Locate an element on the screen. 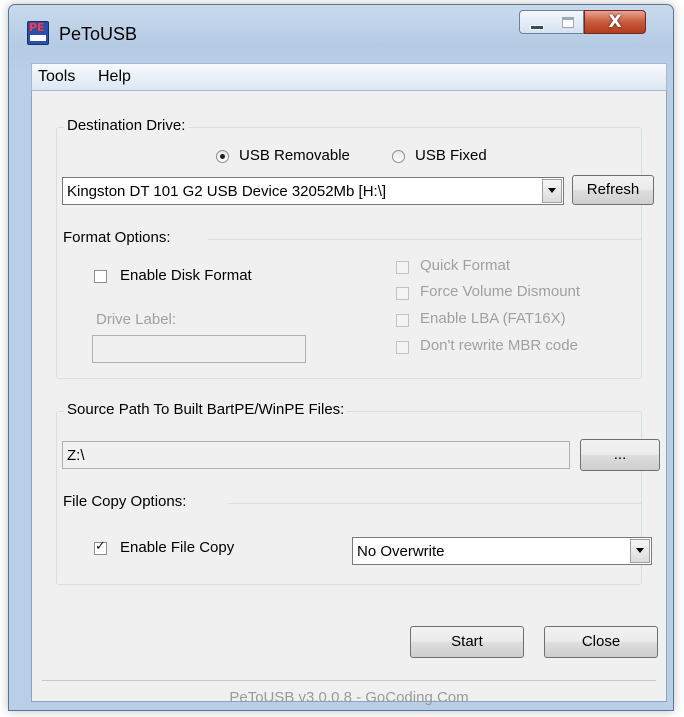 The image size is (684, 717). close-button: Close is located at coordinates (601, 642).